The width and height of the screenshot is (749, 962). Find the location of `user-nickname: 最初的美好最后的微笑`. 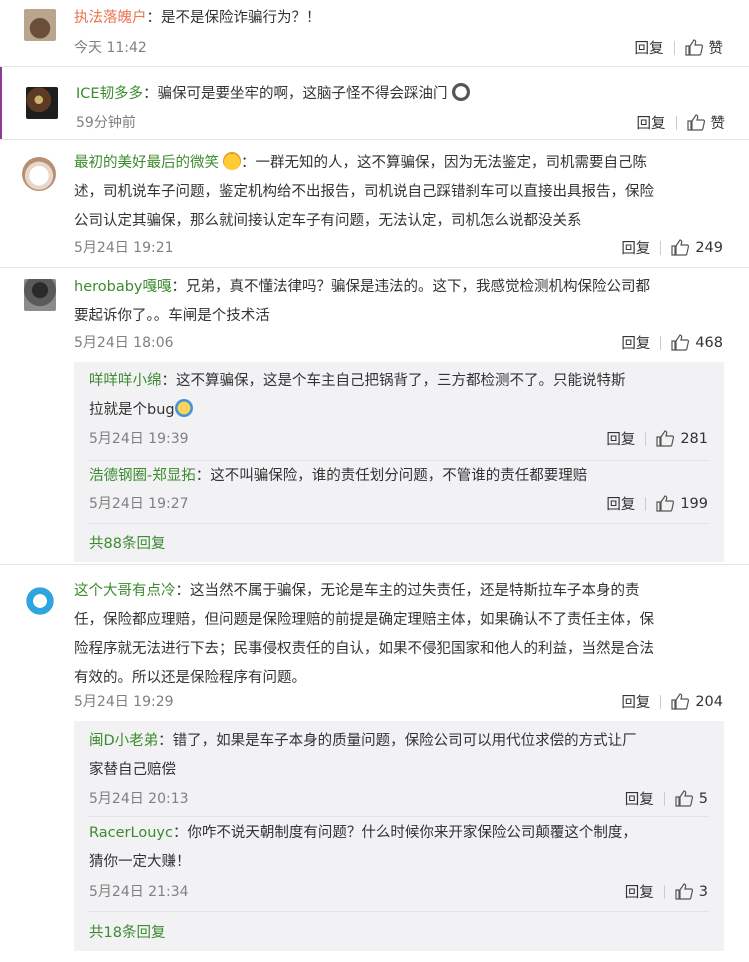

user-nickname: 最初的美好最后的微笑 is located at coordinates (146, 163).